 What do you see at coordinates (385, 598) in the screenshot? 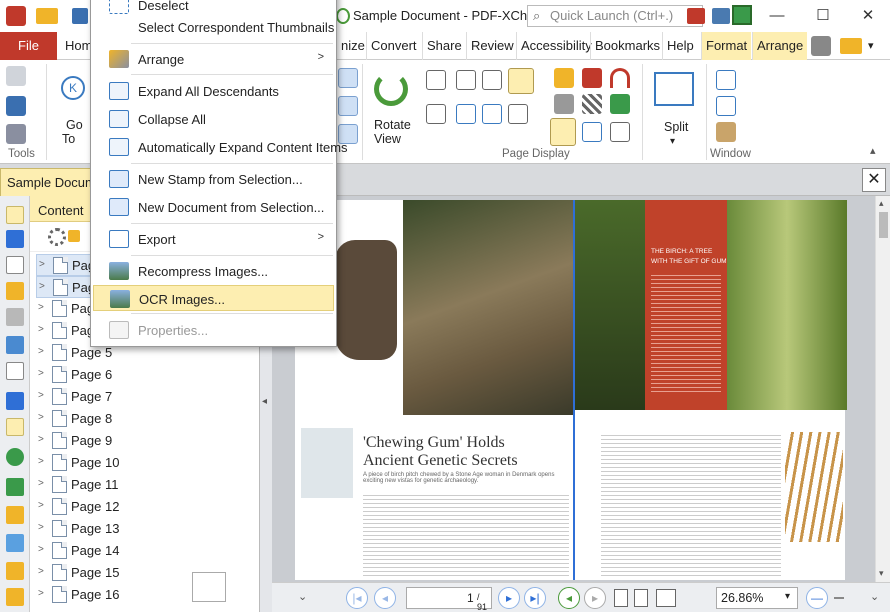
I see `previous-page-button: ◂` at bounding box center [385, 598].